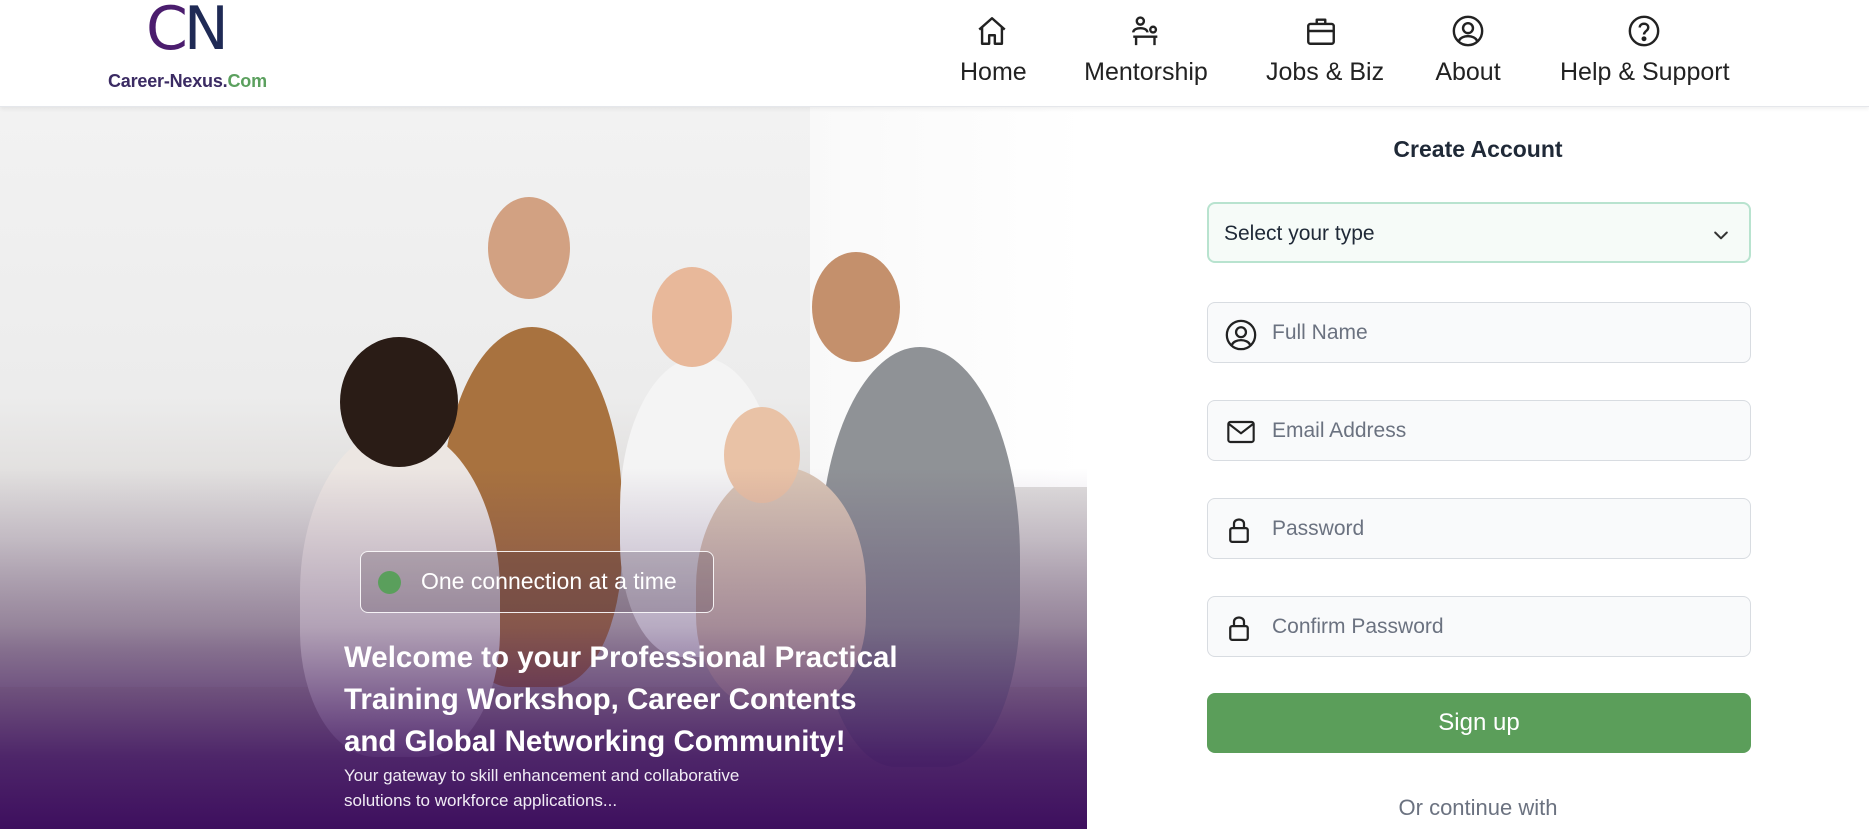 The image size is (1869, 829). What do you see at coordinates (993, 51) in the screenshot?
I see `nav-home: Home` at bounding box center [993, 51].